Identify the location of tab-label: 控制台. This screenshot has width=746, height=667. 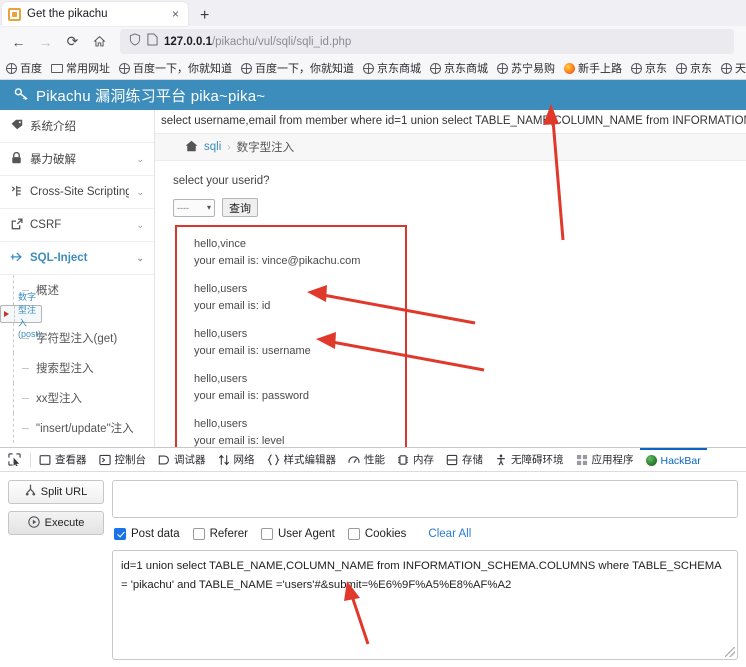
(130, 460).